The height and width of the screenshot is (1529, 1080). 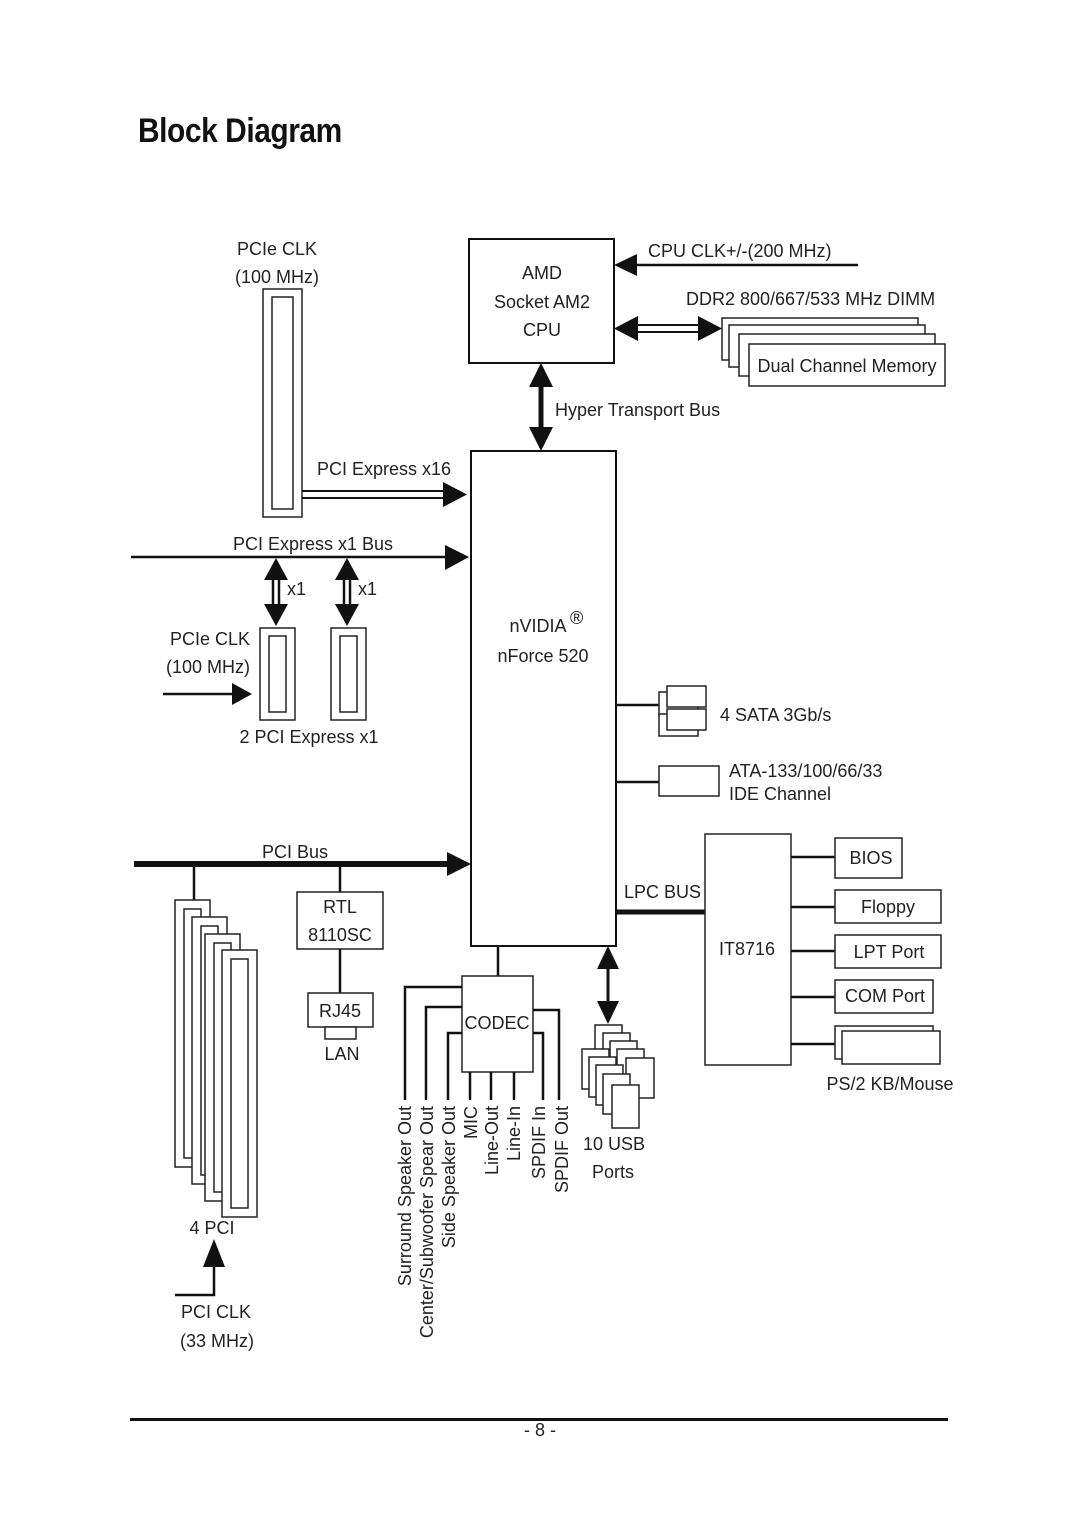 I want to click on pcie-x1-lane2-label: x1, so click(x=367, y=589).